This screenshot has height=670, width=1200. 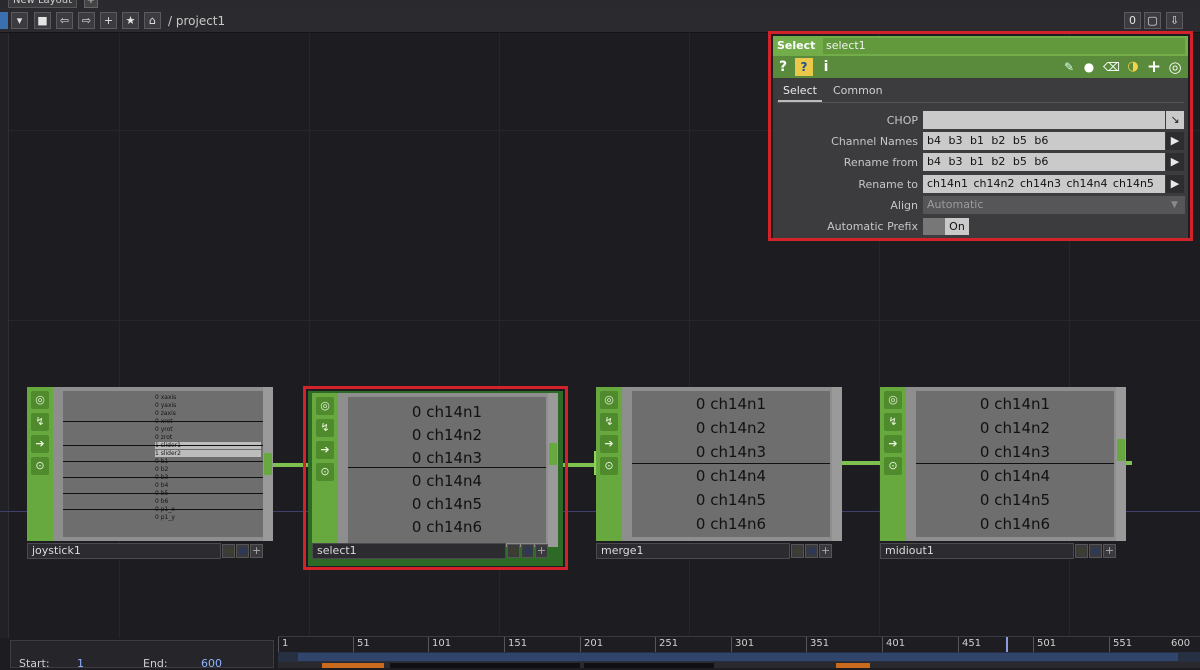 I want to click on timeline-range-bar, so click(x=739, y=657).